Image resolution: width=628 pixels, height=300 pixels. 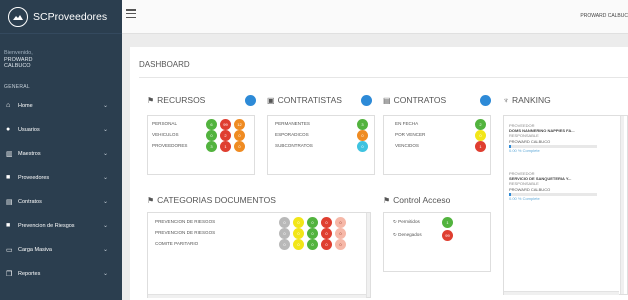 I want to click on sidebar-item-usuarios: ● Usuarios ⌄, so click(x=61, y=130).